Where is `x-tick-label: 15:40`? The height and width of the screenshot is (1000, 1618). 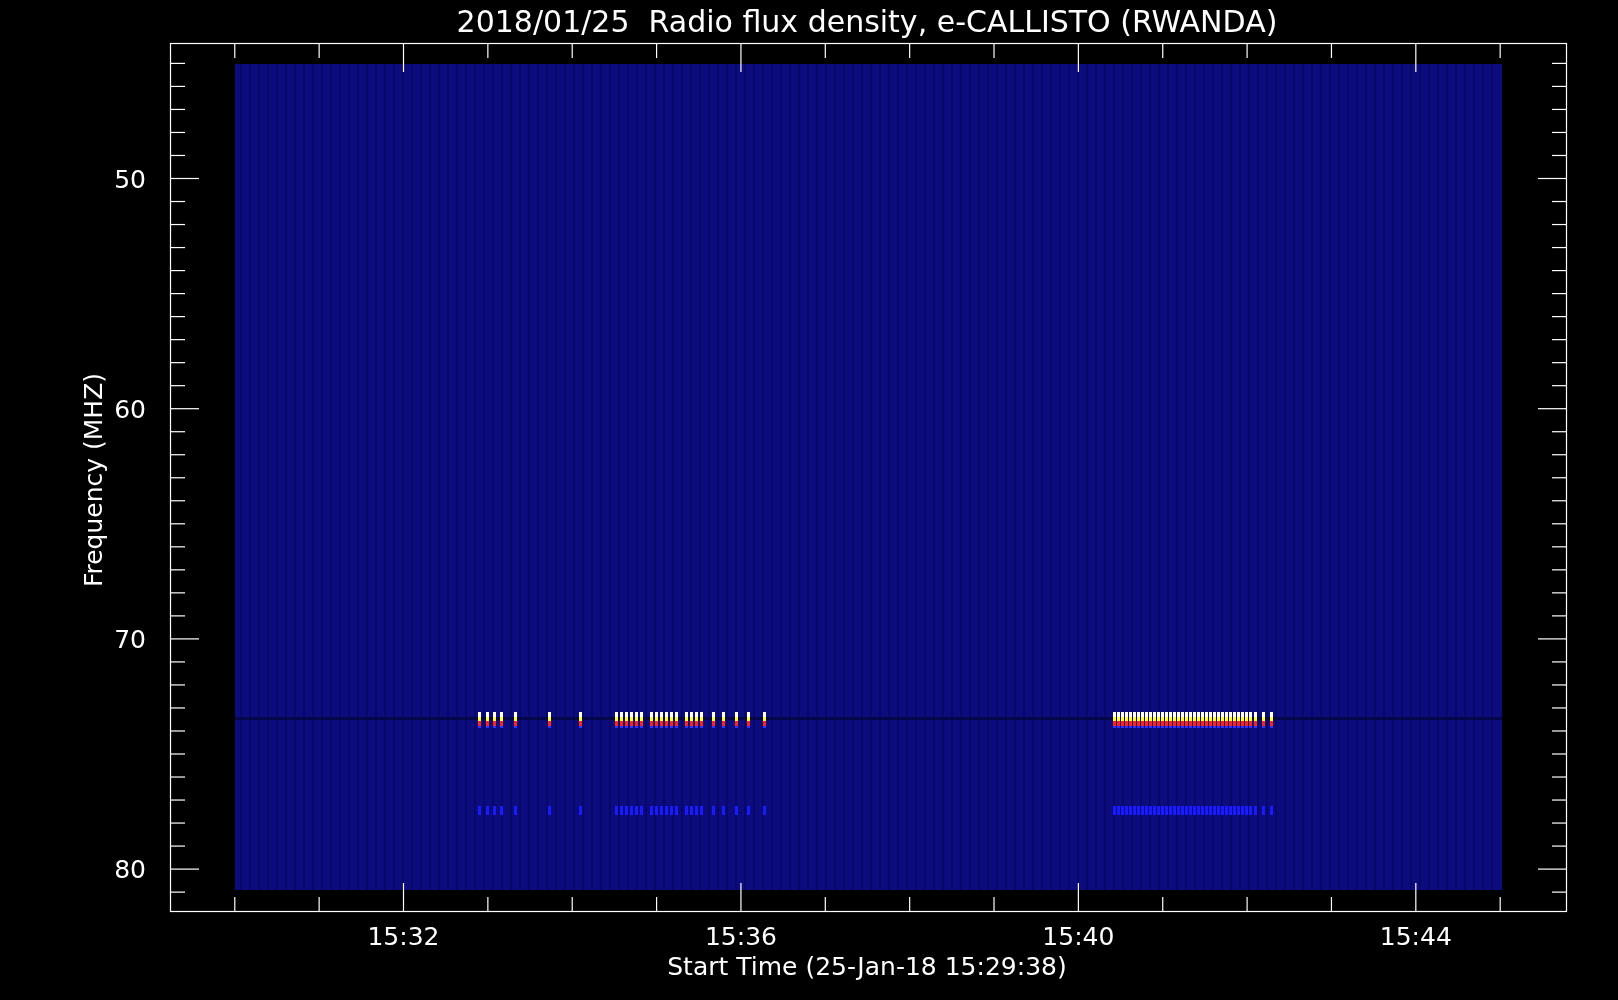 x-tick-label: 15:40 is located at coordinates (1078, 936).